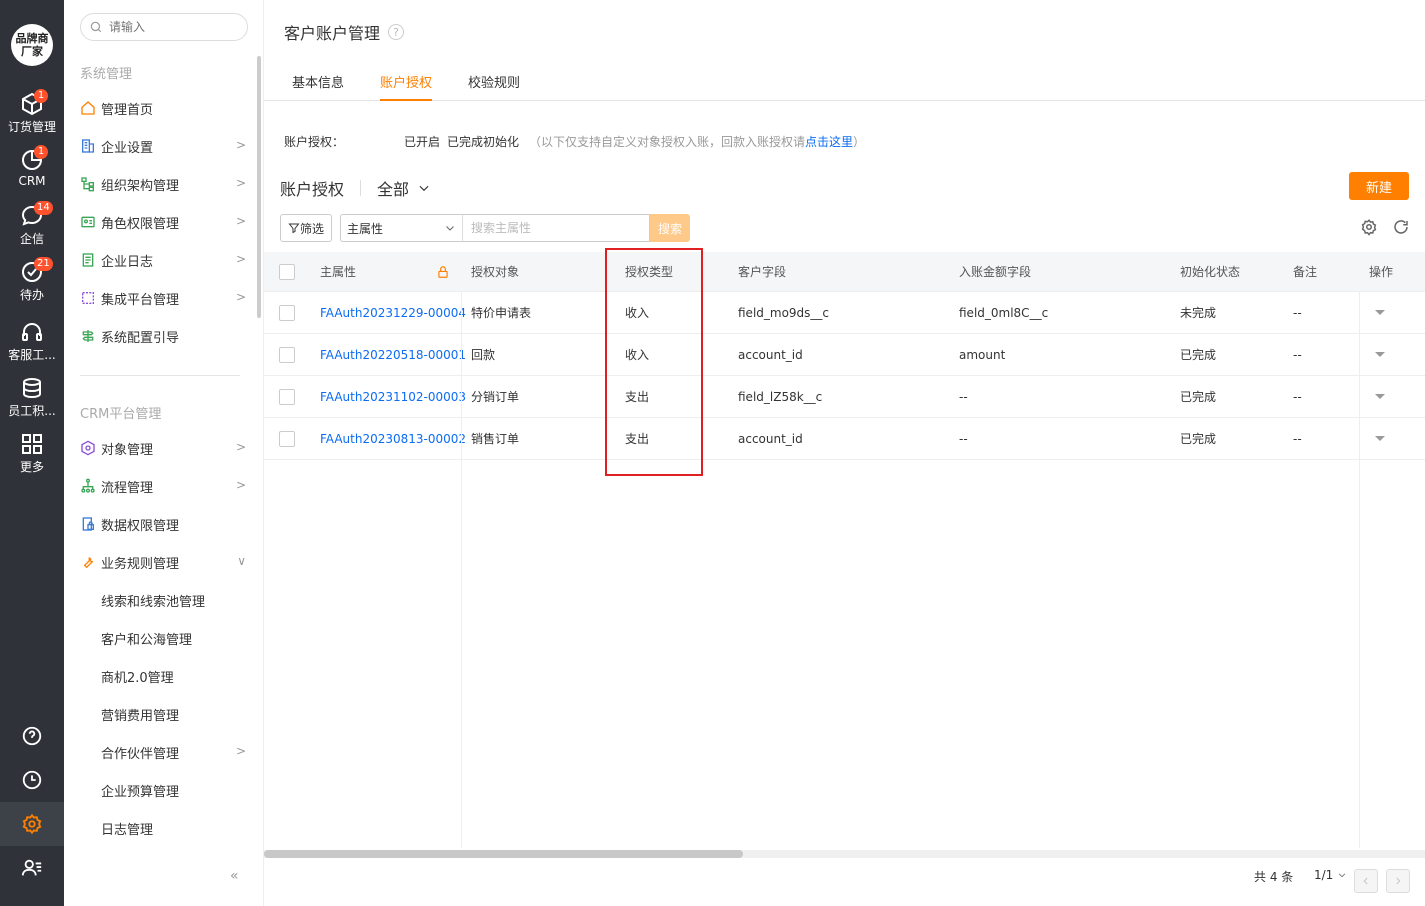 This screenshot has width=1425, height=906. What do you see at coordinates (762, 271) in the screenshot?
I see `column-header: 客户字段` at bounding box center [762, 271].